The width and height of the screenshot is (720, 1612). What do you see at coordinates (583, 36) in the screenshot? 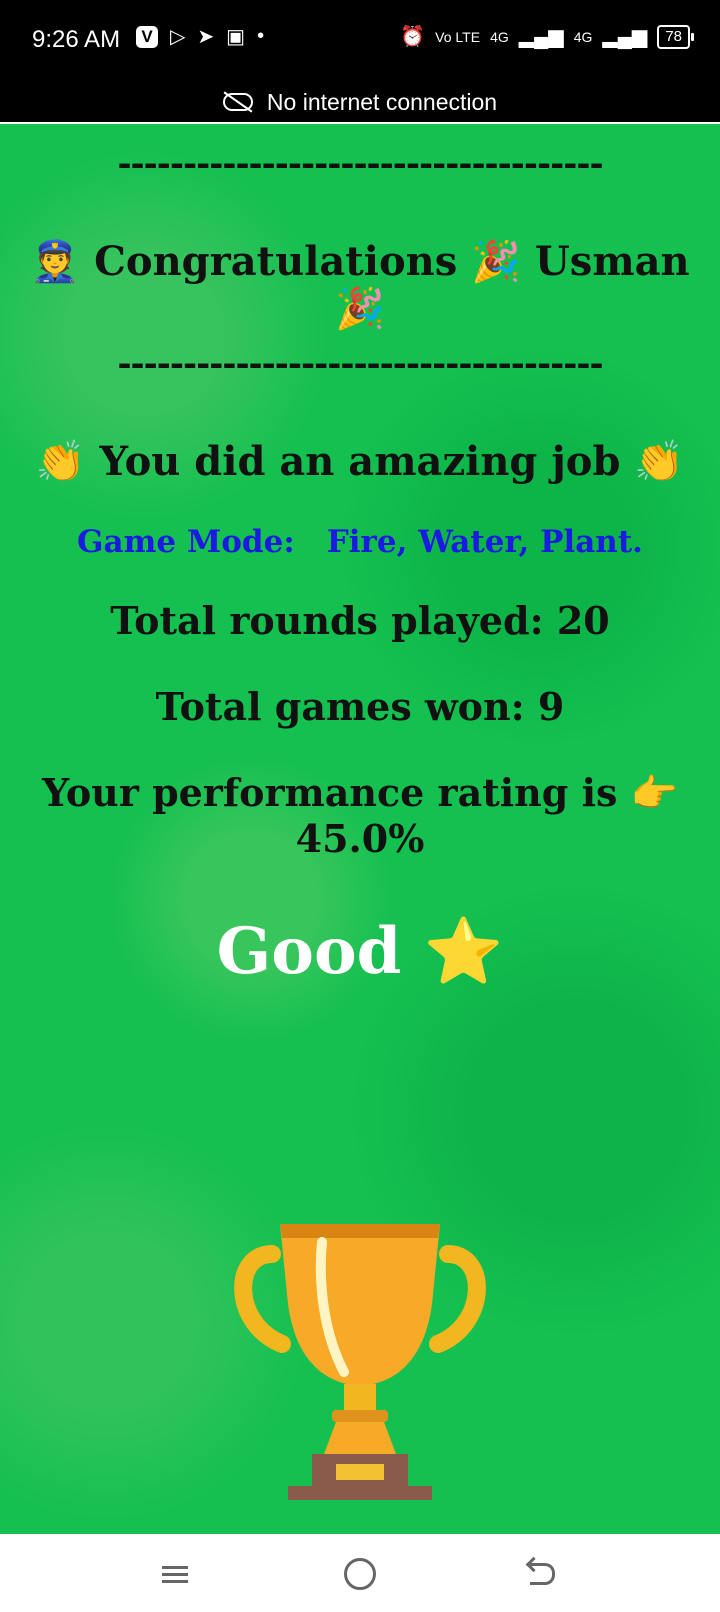
I see `signal-2-label: 4G` at bounding box center [583, 36].